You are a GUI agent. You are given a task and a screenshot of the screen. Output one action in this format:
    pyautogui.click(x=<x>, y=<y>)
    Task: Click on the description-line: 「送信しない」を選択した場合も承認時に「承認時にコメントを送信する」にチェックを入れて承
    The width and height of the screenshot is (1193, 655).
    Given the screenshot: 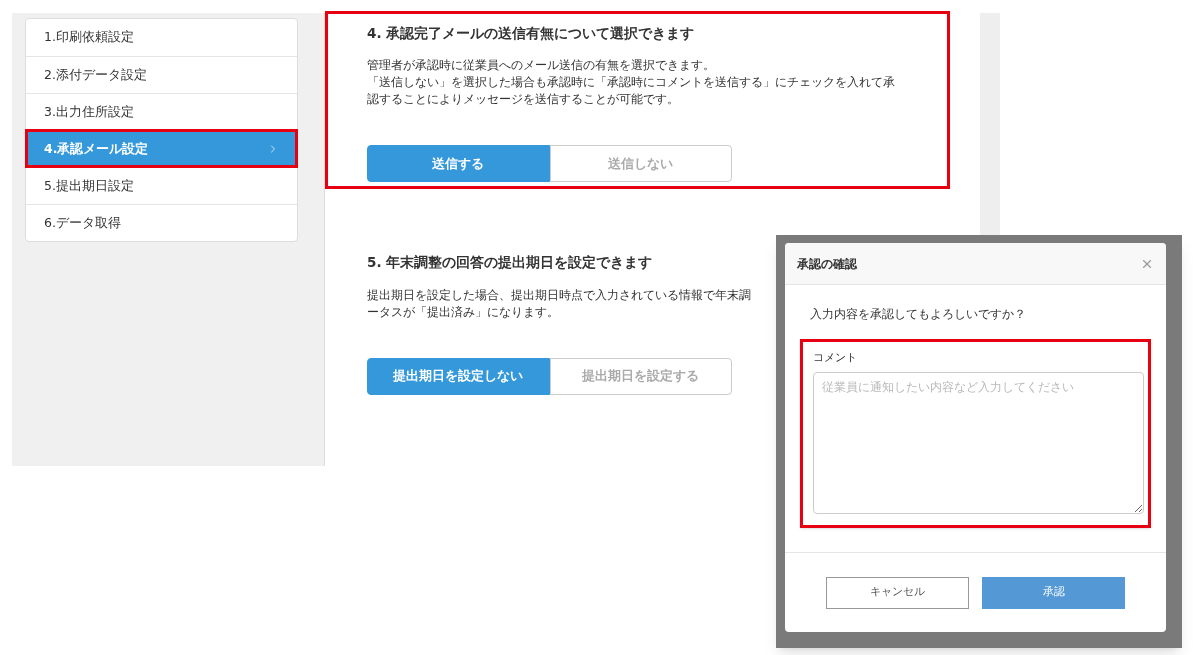 What is the action you would take?
    pyautogui.click(x=631, y=83)
    